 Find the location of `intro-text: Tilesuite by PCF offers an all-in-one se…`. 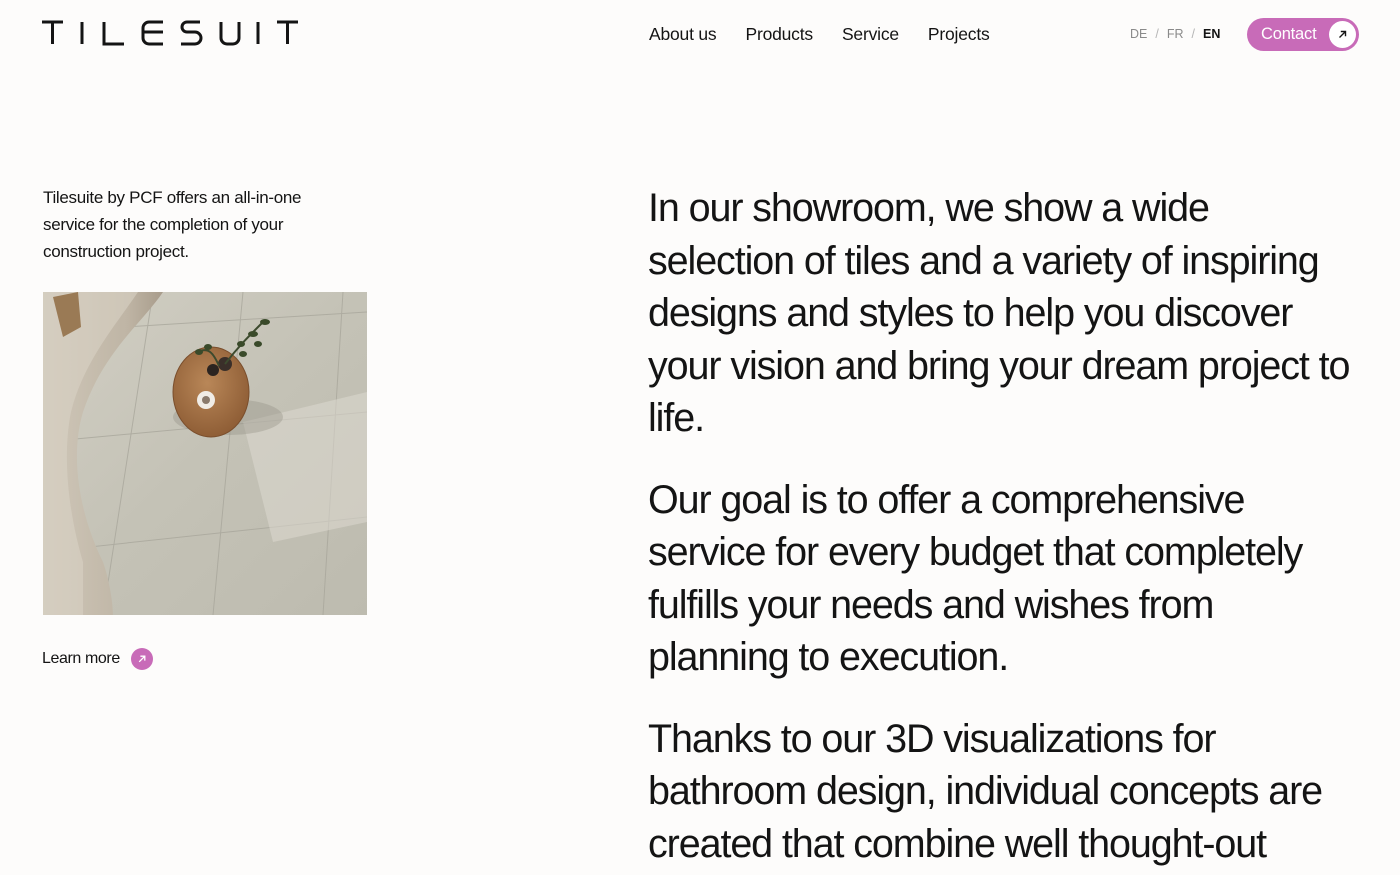

intro-text: Tilesuite by PCF offers an all-in-one se… is located at coordinates (172, 224).